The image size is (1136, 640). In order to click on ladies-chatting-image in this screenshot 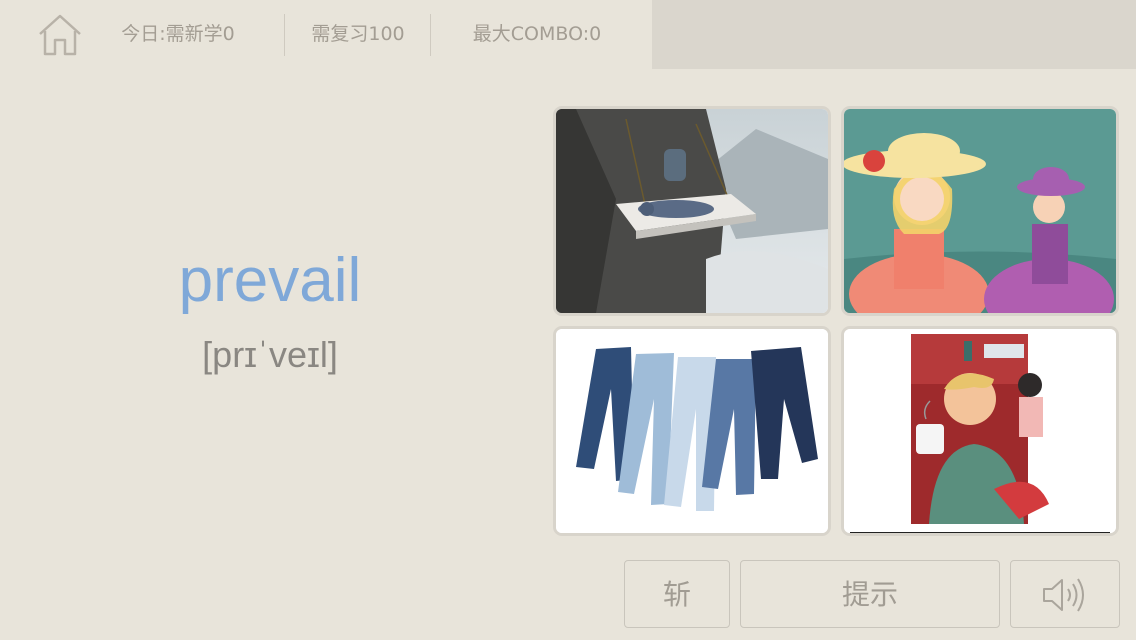, I will do `click(980, 211)`.